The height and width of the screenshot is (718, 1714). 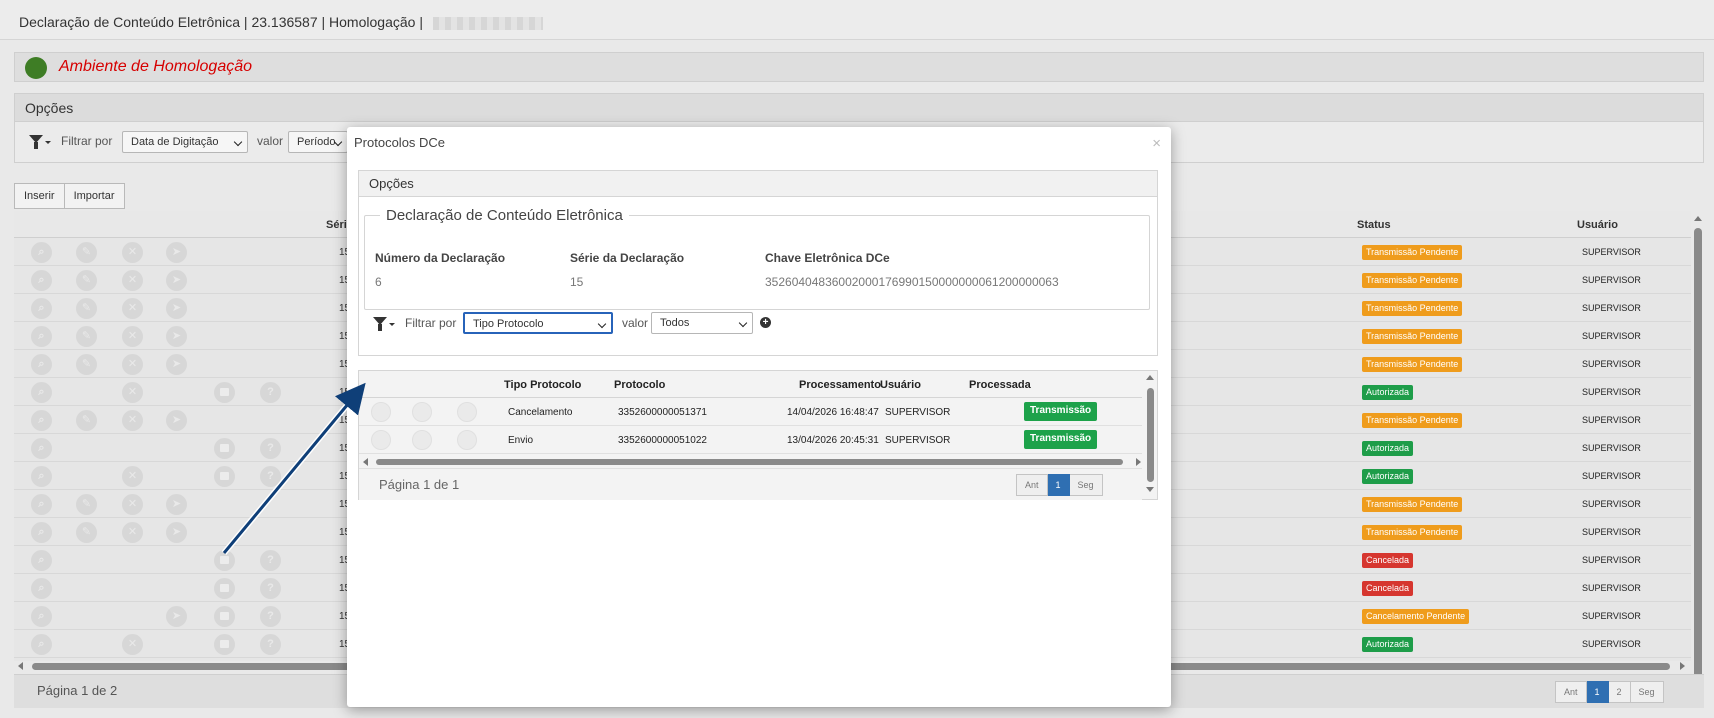 I want to click on value-select: Todos, so click(x=702, y=323).